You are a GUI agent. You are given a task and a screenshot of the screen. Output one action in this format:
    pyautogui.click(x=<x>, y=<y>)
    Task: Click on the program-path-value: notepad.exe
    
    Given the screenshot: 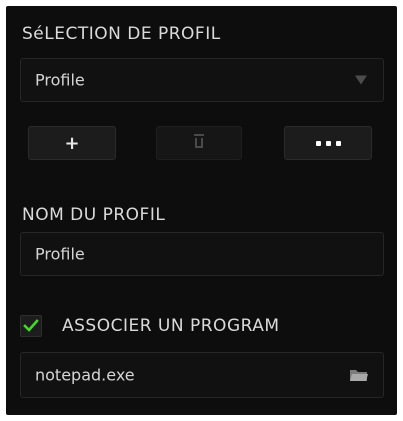 What is the action you would take?
    pyautogui.click(x=85, y=375)
    